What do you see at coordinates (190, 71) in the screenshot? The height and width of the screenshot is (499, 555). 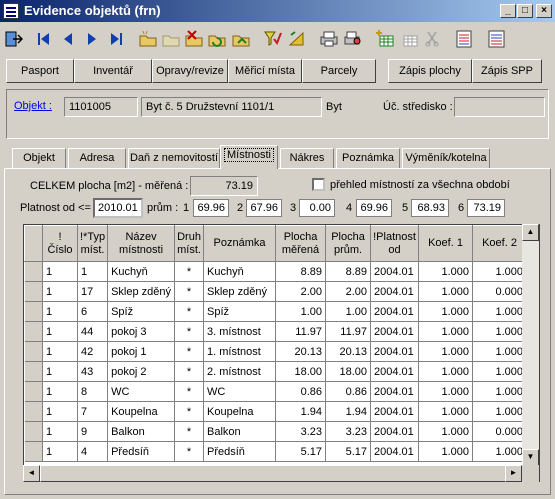 I see `opravy-revize-button: Opravy/revize` at bounding box center [190, 71].